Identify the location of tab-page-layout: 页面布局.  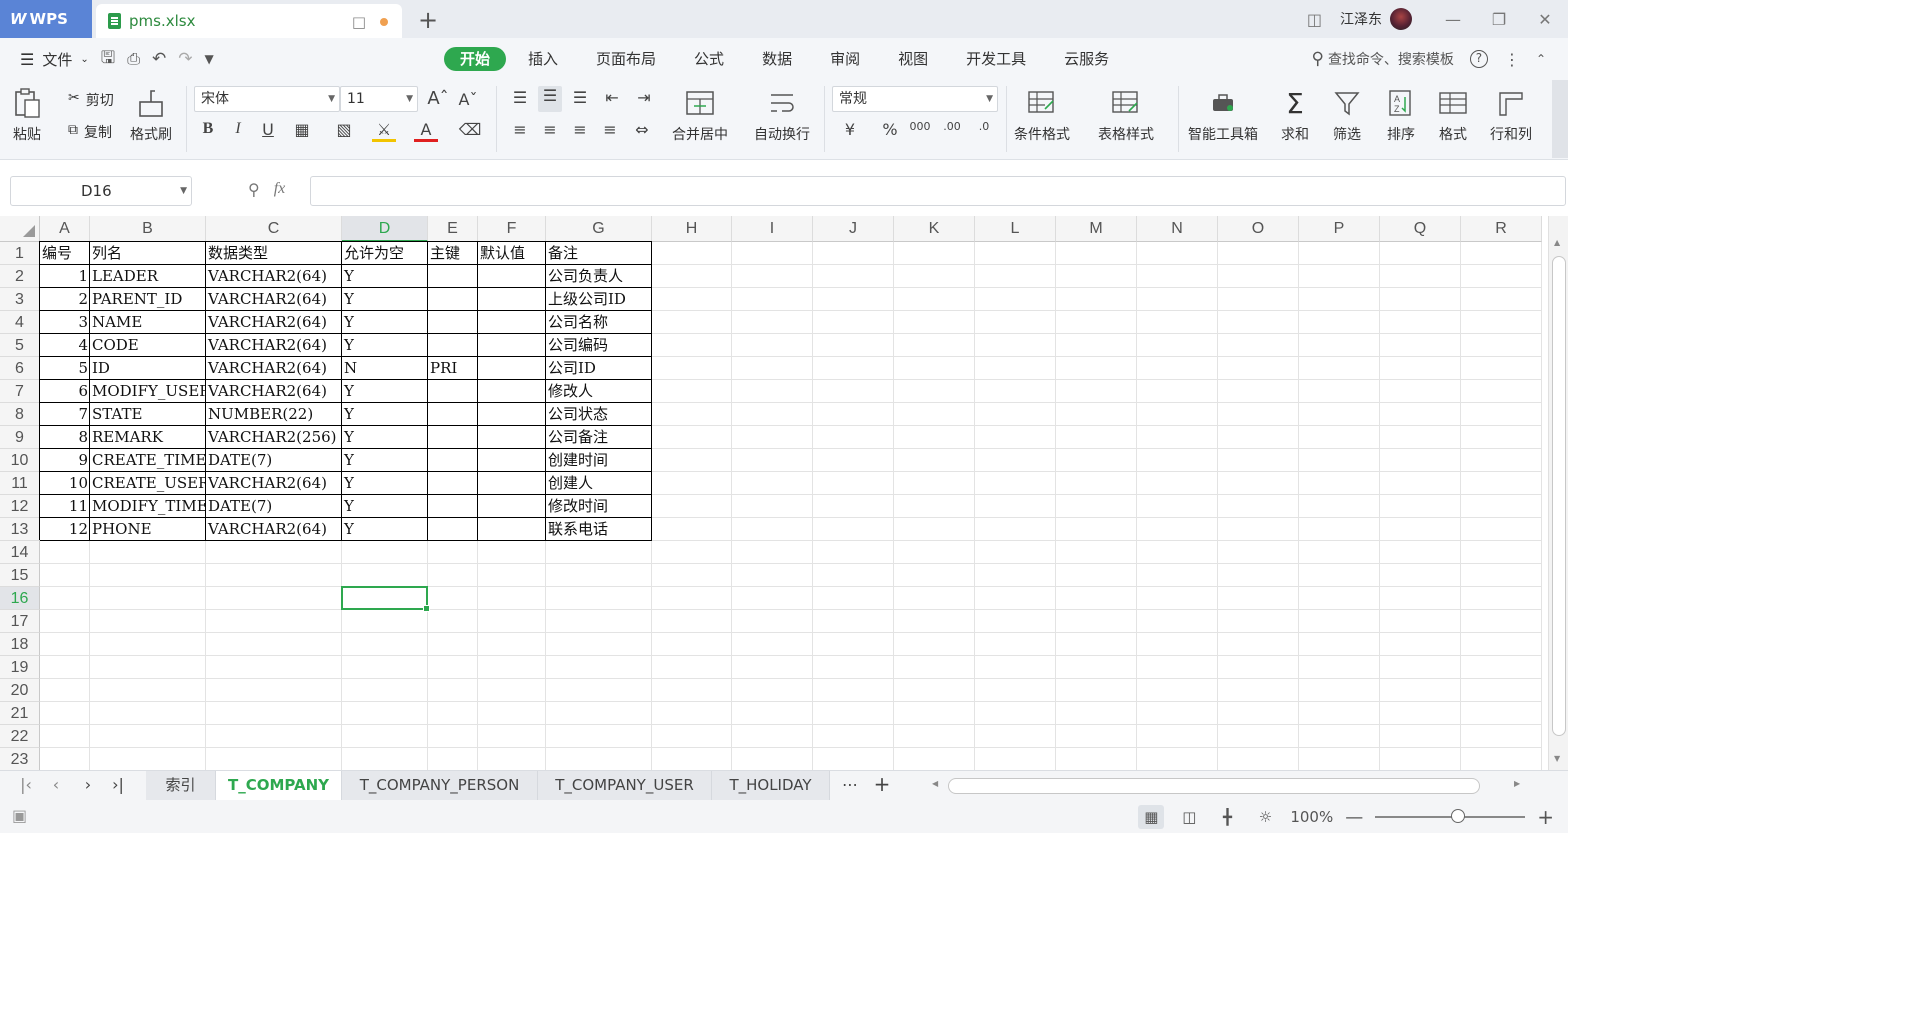
(626, 59).